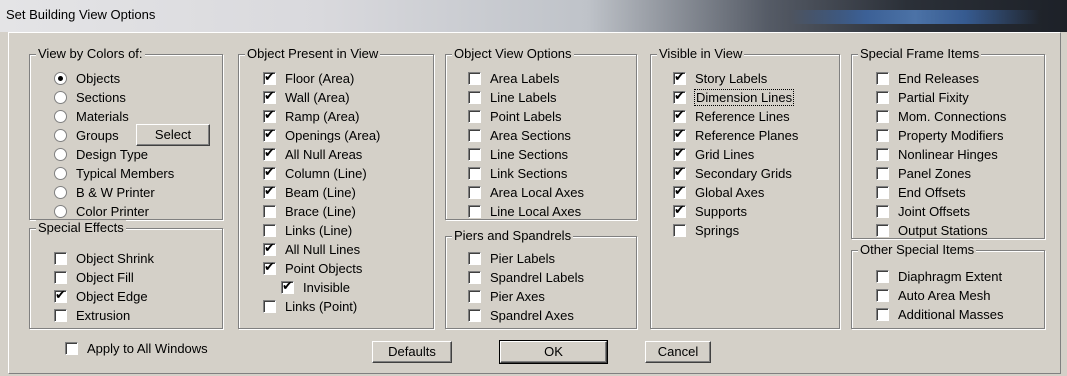 Image resolution: width=1067 pixels, height=376 pixels. Describe the element at coordinates (60, 78) in the screenshot. I see `radio-dot` at that location.